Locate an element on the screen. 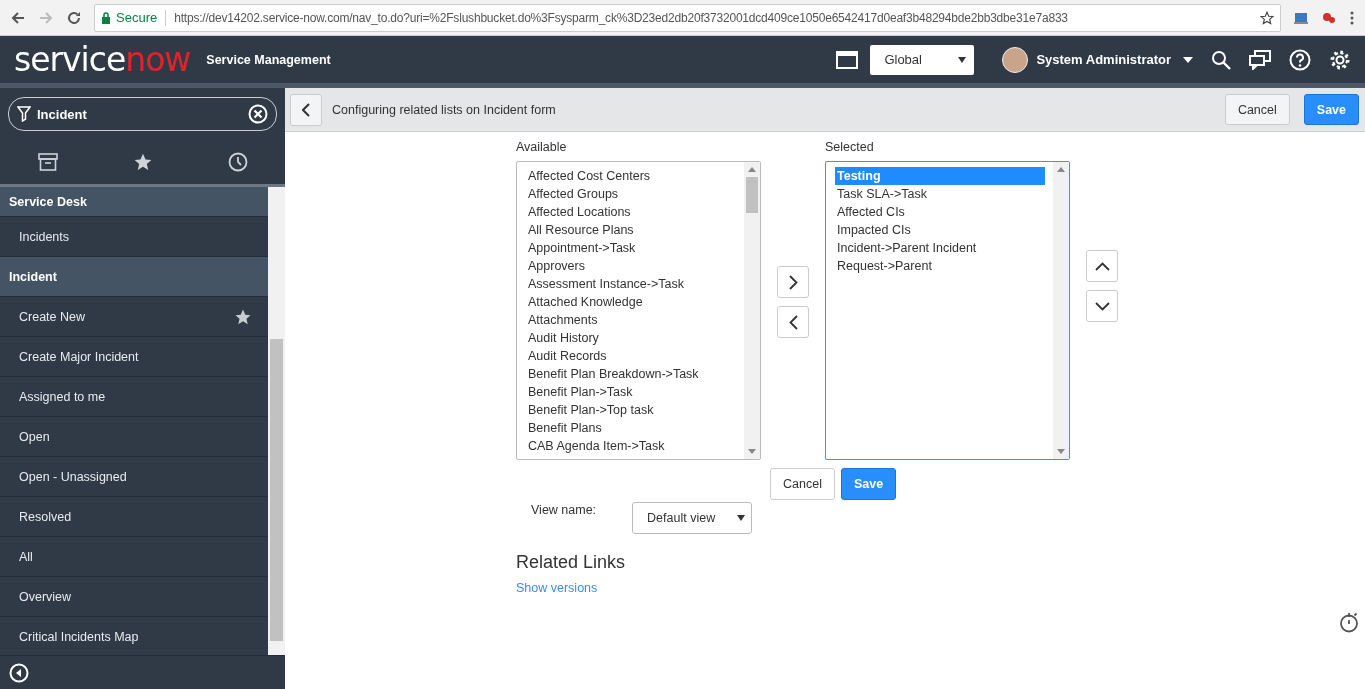 This screenshot has height=689, width=1365. remove-button is located at coordinates (793, 322).